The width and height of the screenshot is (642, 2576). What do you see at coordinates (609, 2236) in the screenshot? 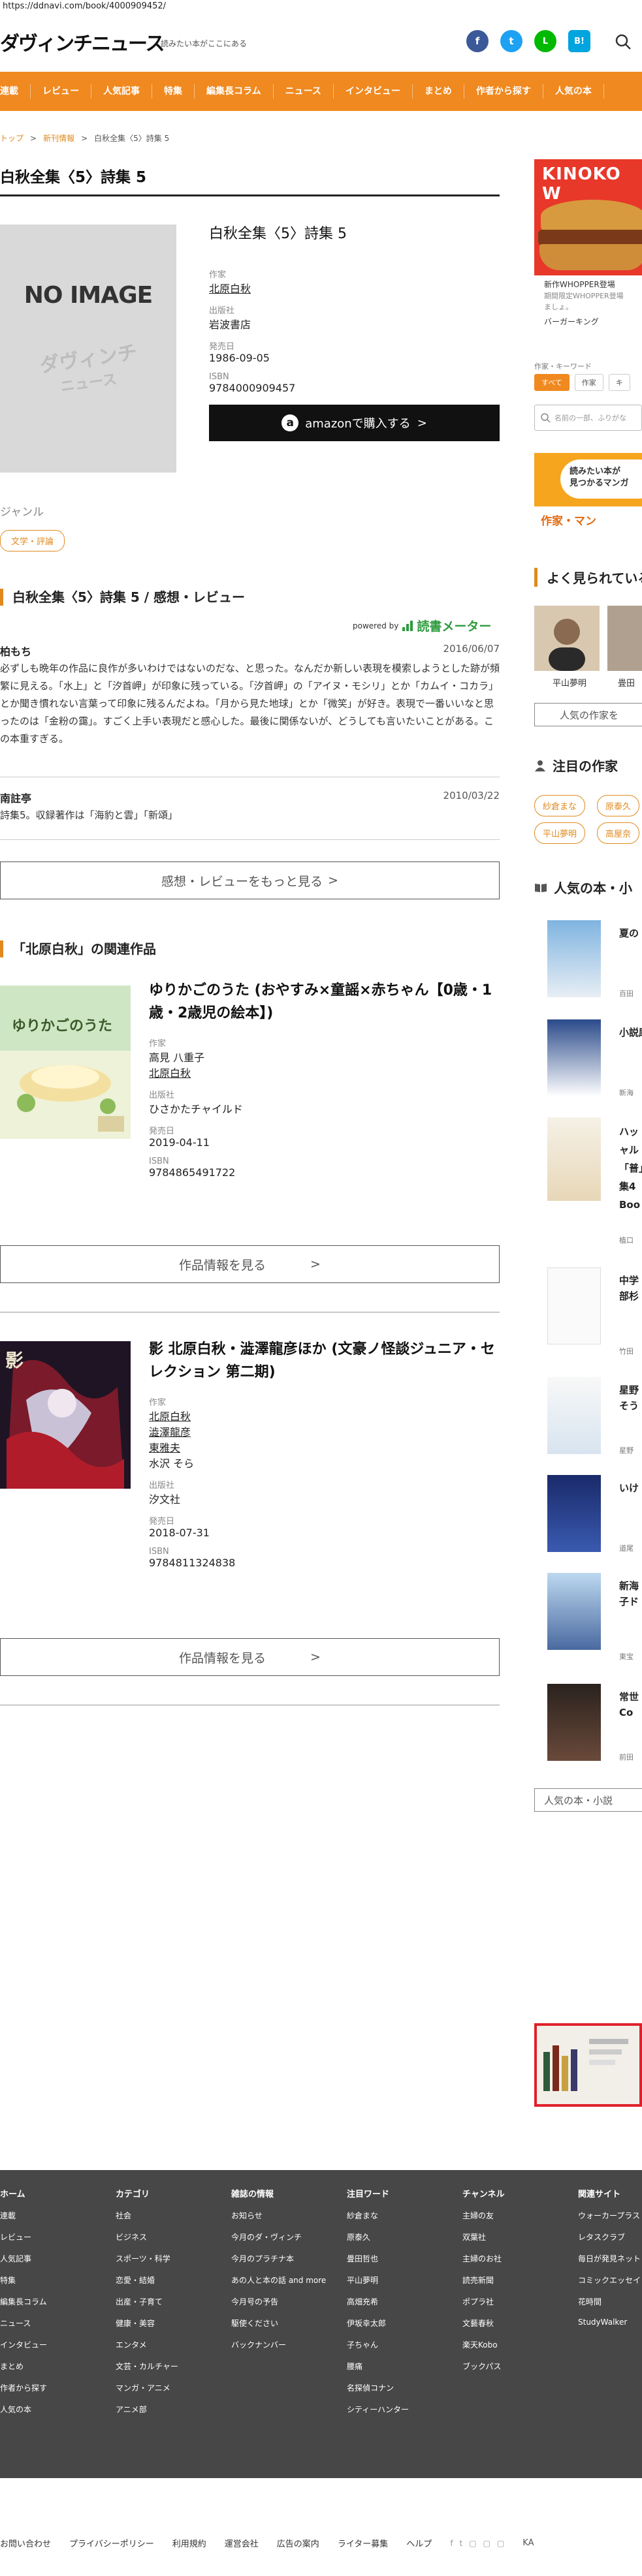
I see `footer-link: レタスクラブ` at bounding box center [609, 2236].